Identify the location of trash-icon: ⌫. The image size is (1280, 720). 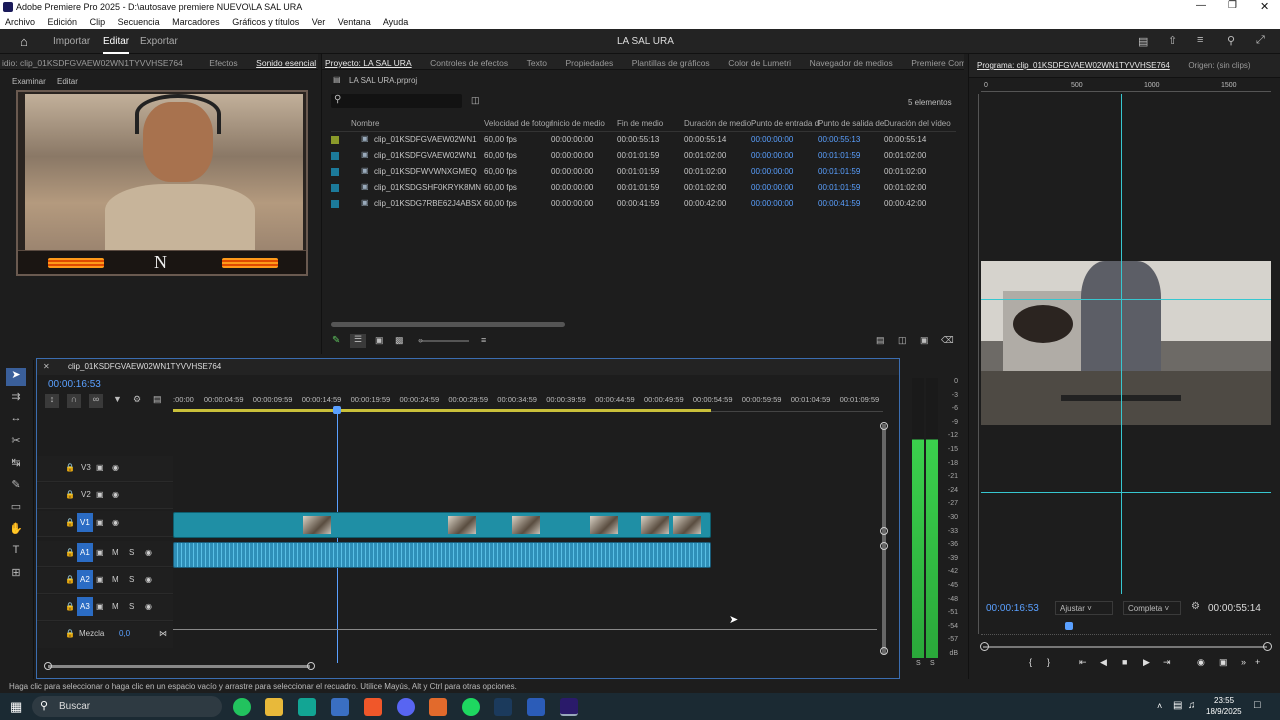
(947, 340).